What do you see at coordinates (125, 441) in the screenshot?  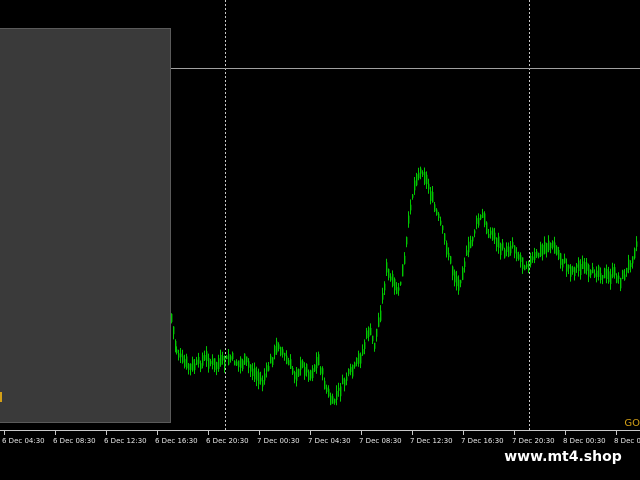 I see `time-axis-label: 6 Dec 12:30` at bounding box center [125, 441].